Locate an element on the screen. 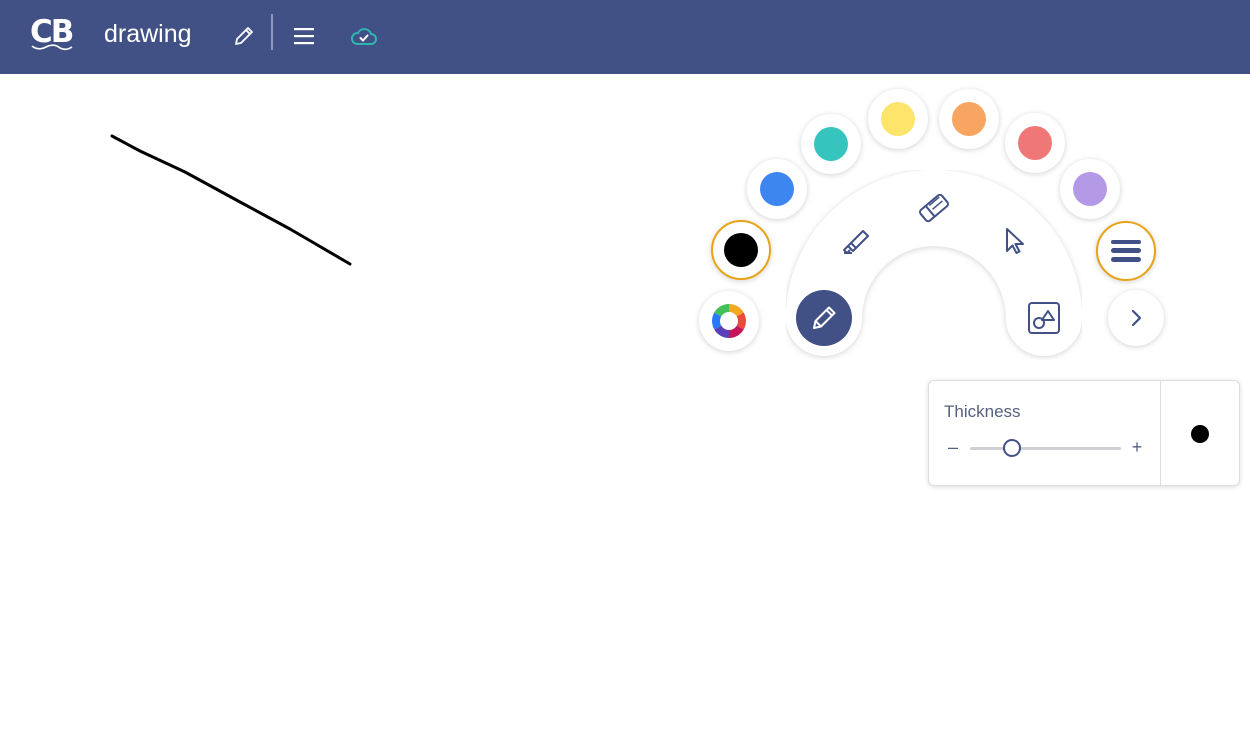 This screenshot has height=748, width=1250. hamburger-menu-icon is located at coordinates (304, 36).